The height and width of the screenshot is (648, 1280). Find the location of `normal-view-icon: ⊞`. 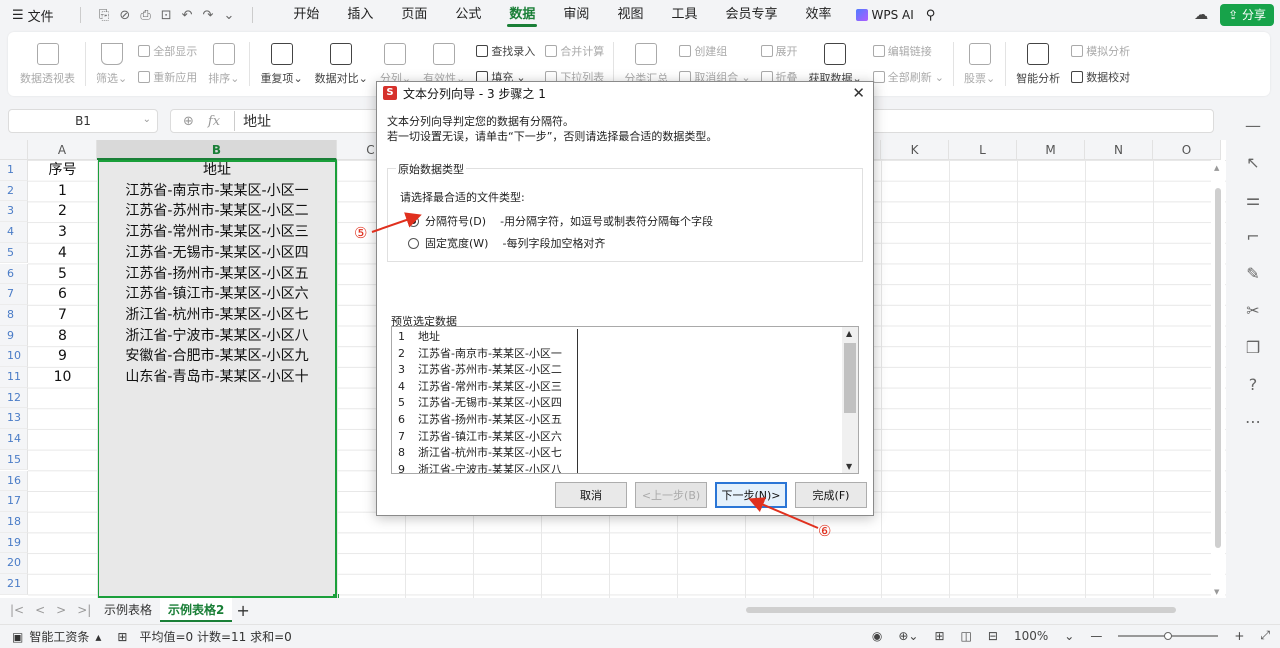

normal-view-icon: ⊞ is located at coordinates (939, 636).